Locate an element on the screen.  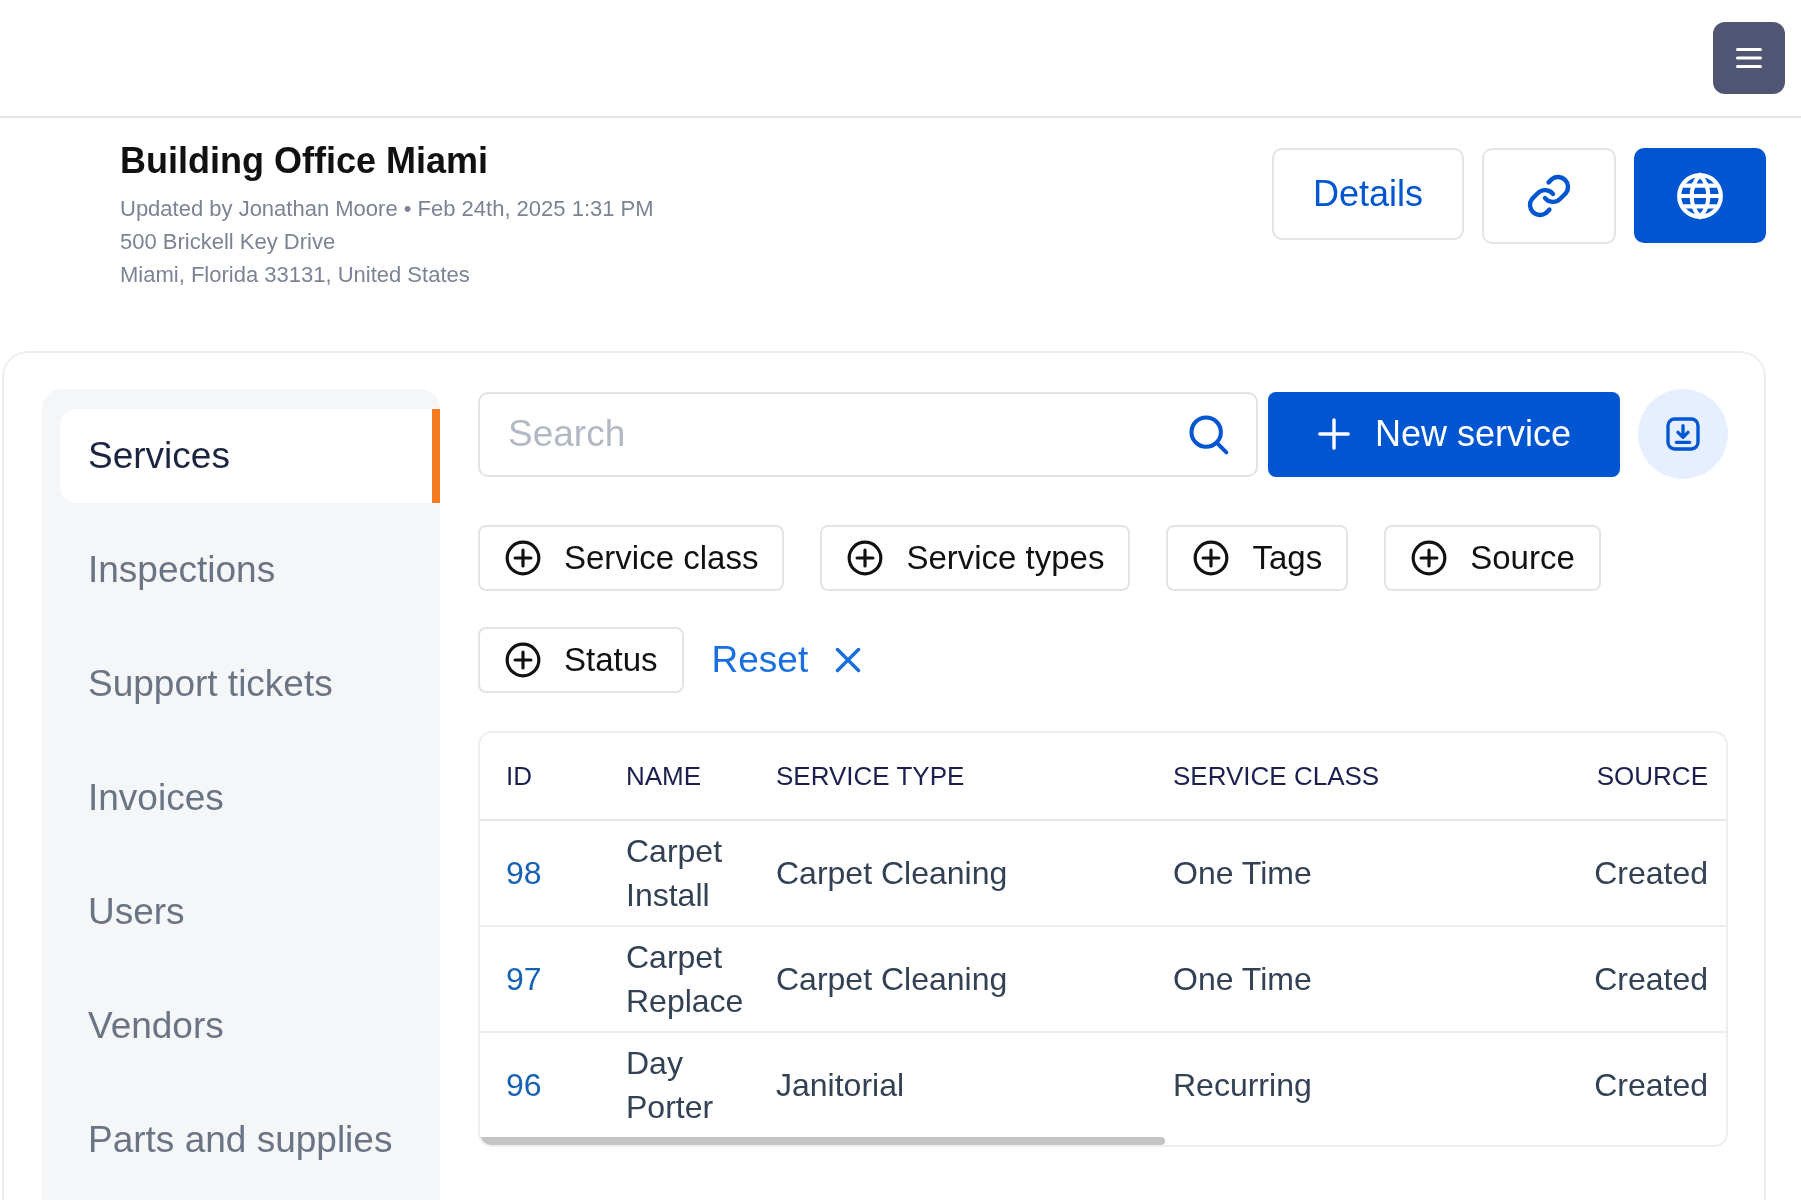
menu-button is located at coordinates (1749, 58).